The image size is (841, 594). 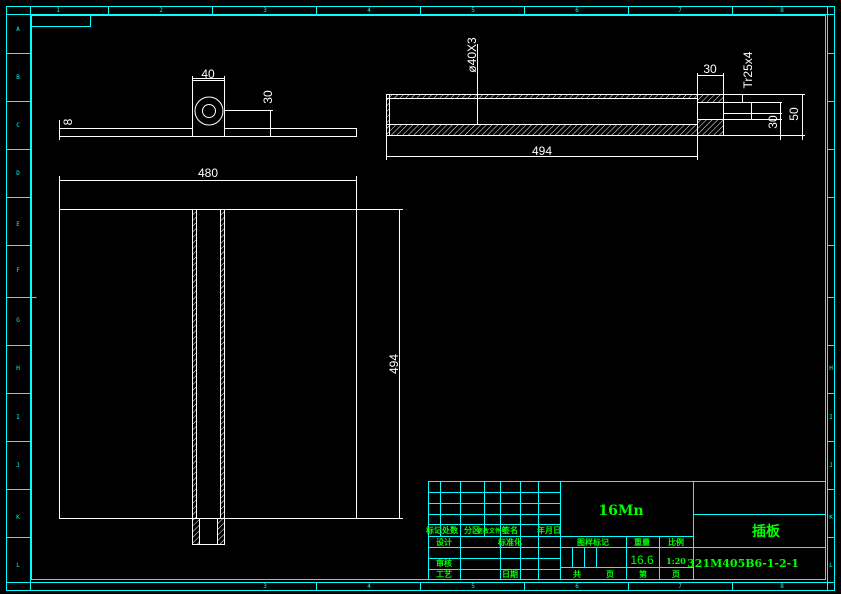 What do you see at coordinates (196, 531) in the screenshot?
I see `protrusion-hatch-left` at bounding box center [196, 531].